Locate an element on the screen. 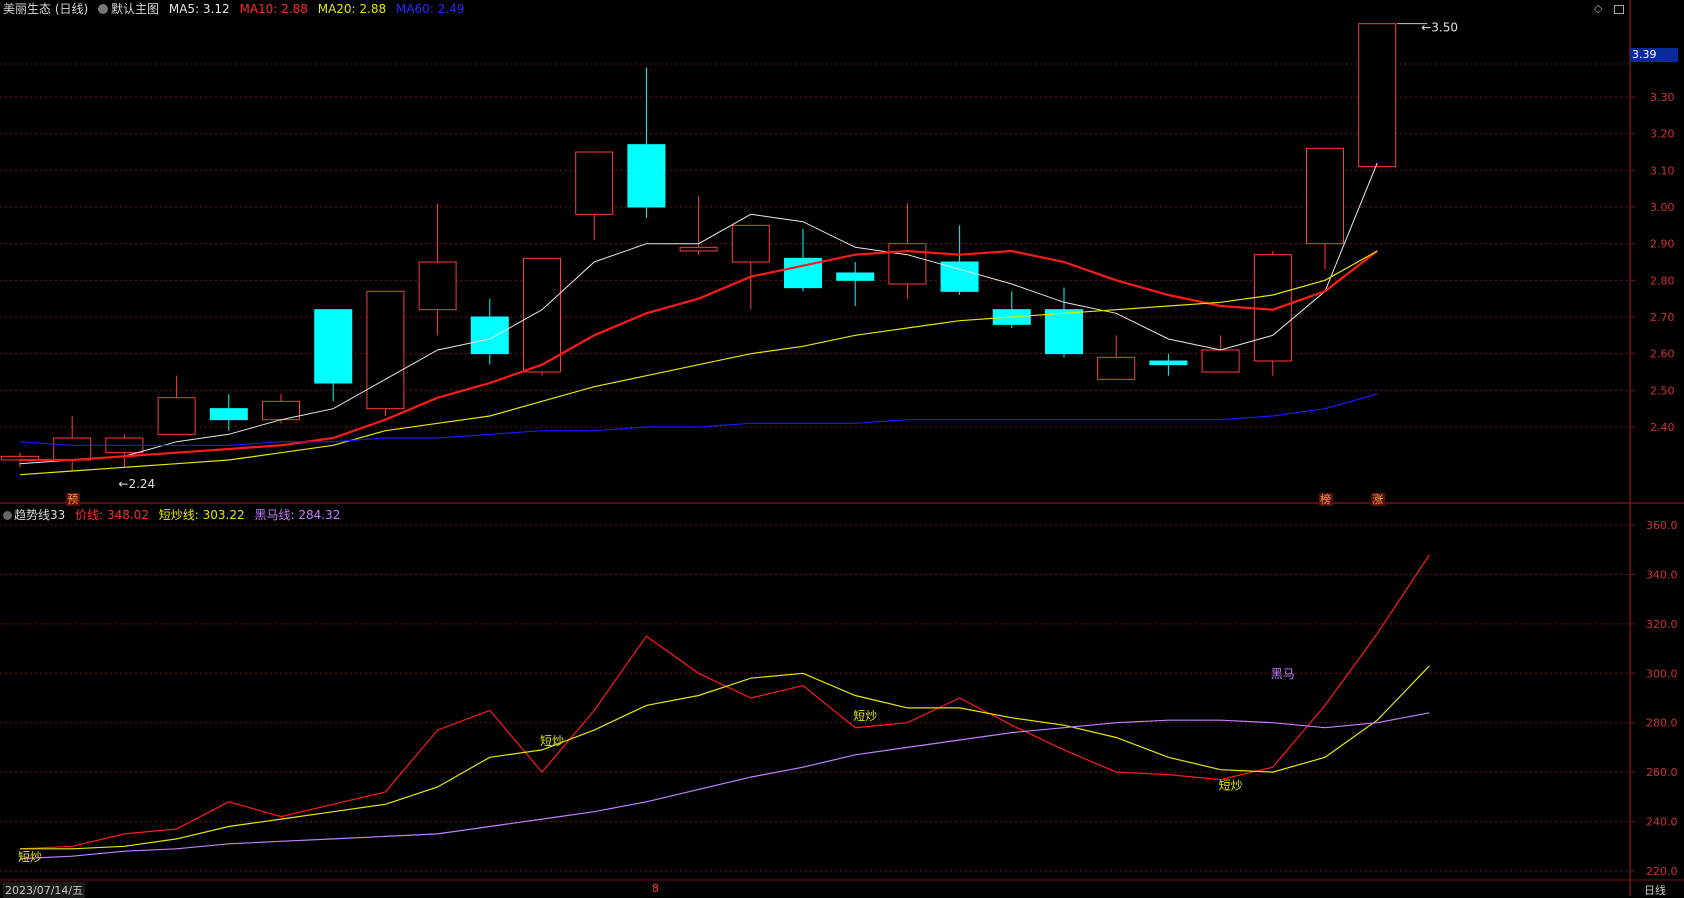 Image resolution: width=1684 pixels, height=898 pixels. y-tick-label-main: 2.80 is located at coordinates (1662, 280).